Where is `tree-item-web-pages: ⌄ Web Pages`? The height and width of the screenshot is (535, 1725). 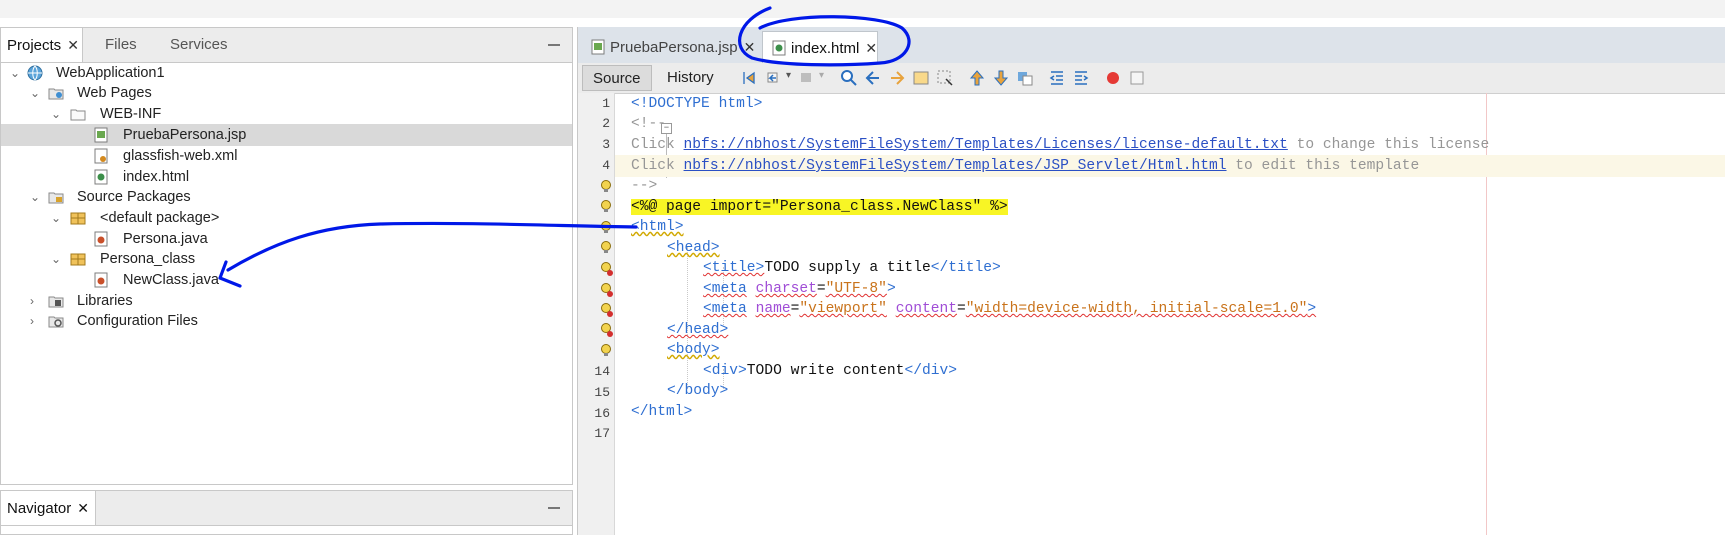
tree-item-web-pages: ⌄ Web Pages is located at coordinates (286, 93).